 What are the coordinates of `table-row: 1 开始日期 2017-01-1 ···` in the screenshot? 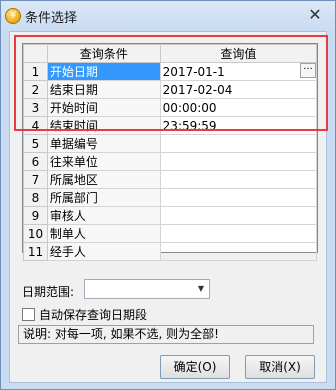 It's located at (170, 71).